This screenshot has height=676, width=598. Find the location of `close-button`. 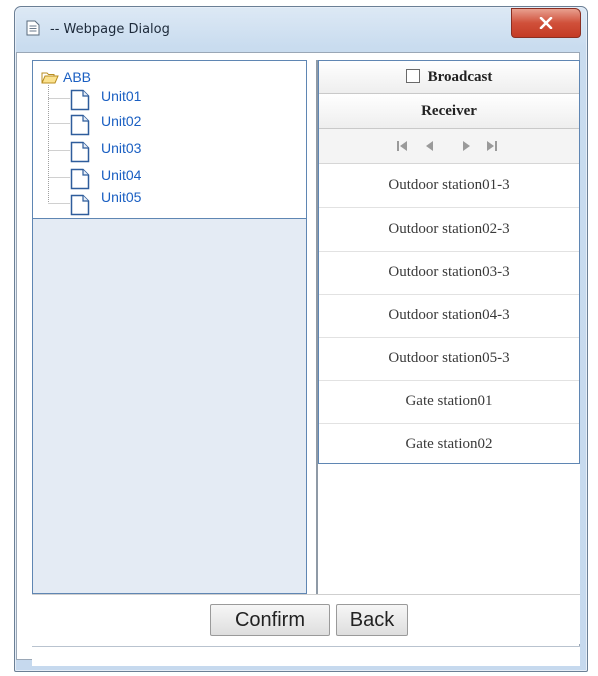

close-button is located at coordinates (546, 23).